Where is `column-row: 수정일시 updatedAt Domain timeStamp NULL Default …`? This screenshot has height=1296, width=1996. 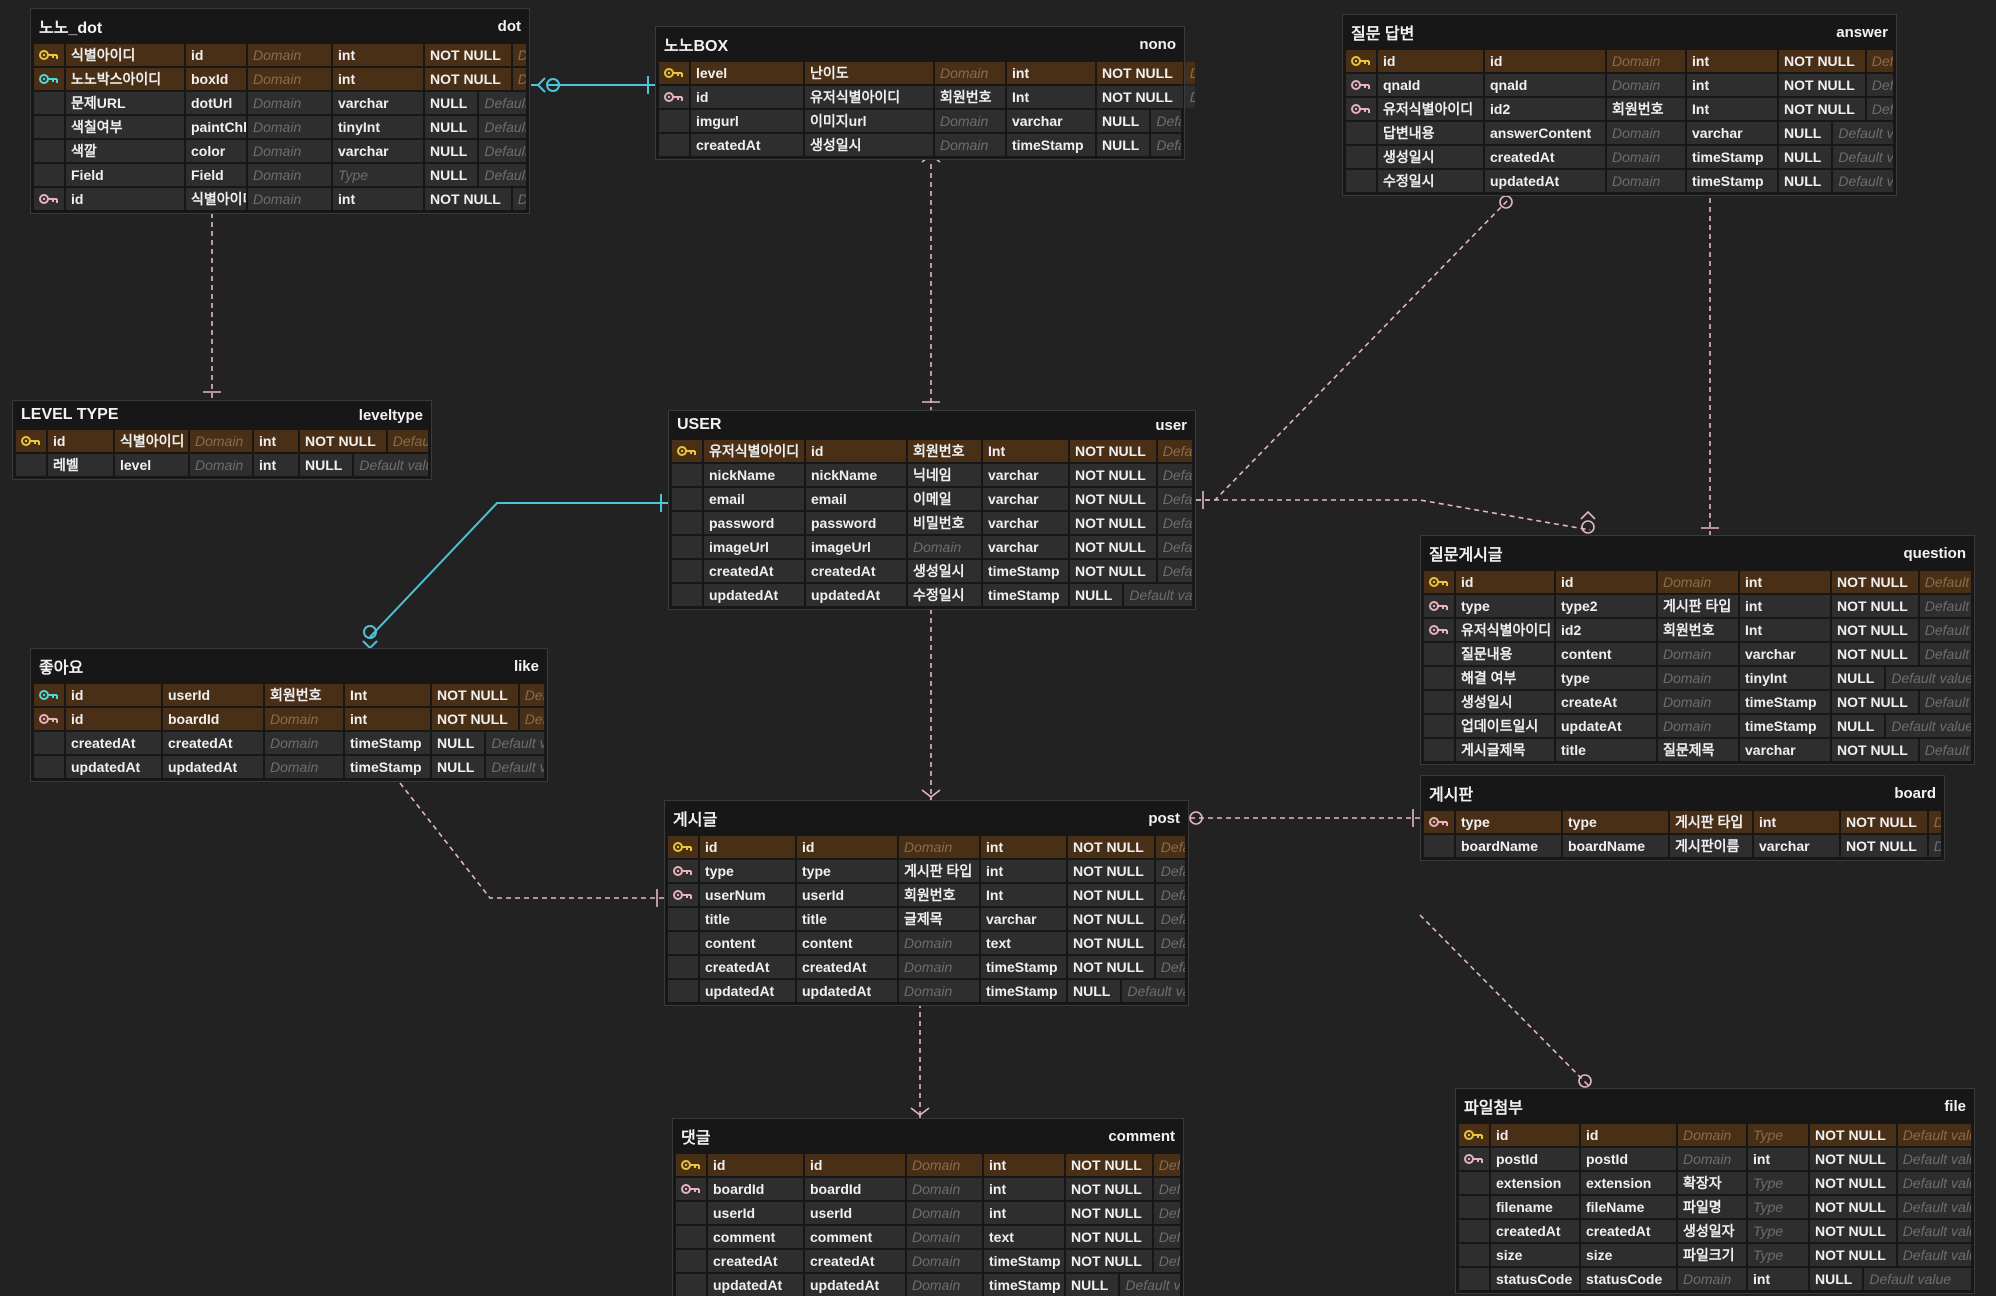 column-row: 수정일시 updatedAt Domain timeStamp NULL Default … is located at coordinates (1619, 181).